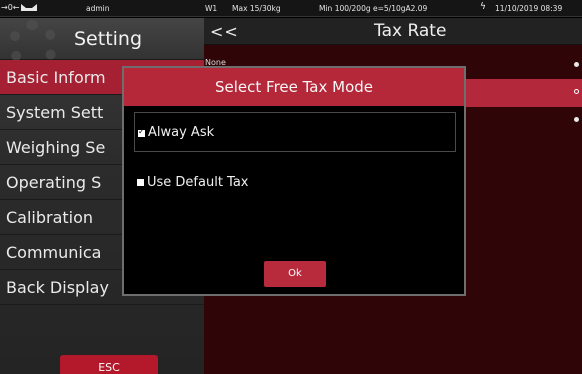 This screenshot has height=374, width=582. What do you see at coordinates (529, 8) in the screenshot?
I see `datetime: 11/10/2019 08:39` at bounding box center [529, 8].